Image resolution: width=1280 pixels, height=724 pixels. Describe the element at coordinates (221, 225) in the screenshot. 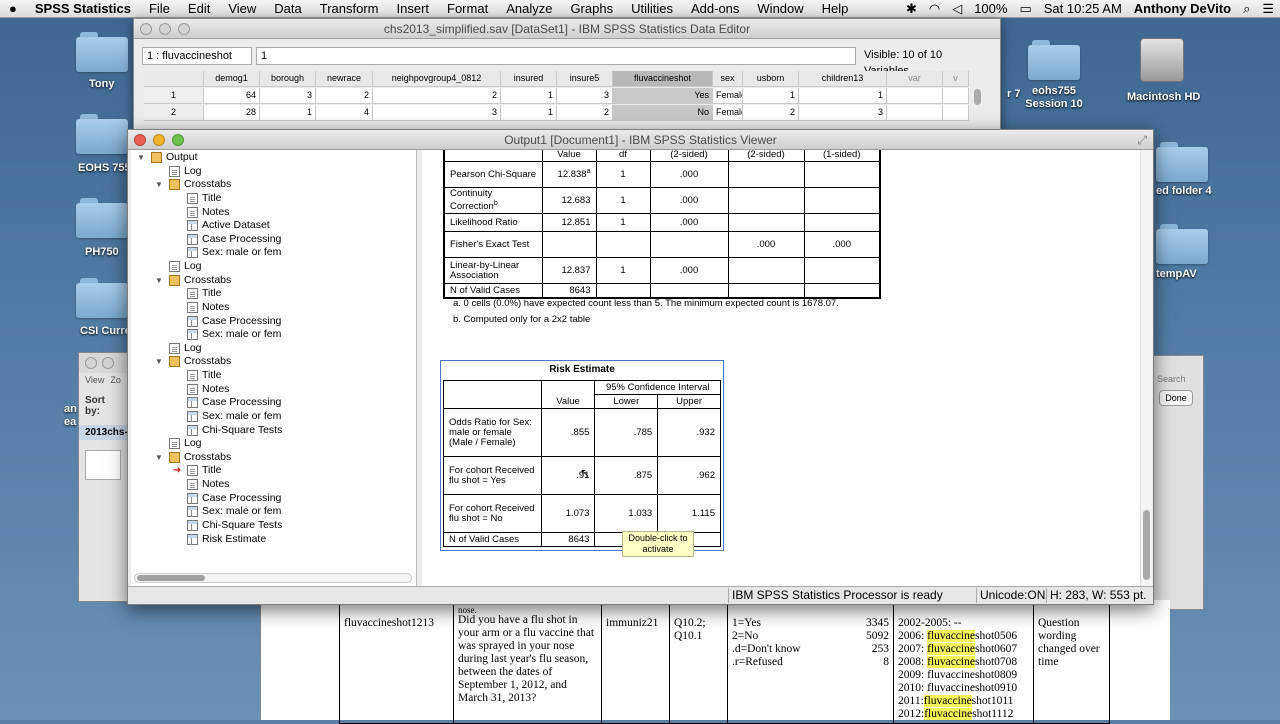

I see `tree-item: Active Dataset` at that location.